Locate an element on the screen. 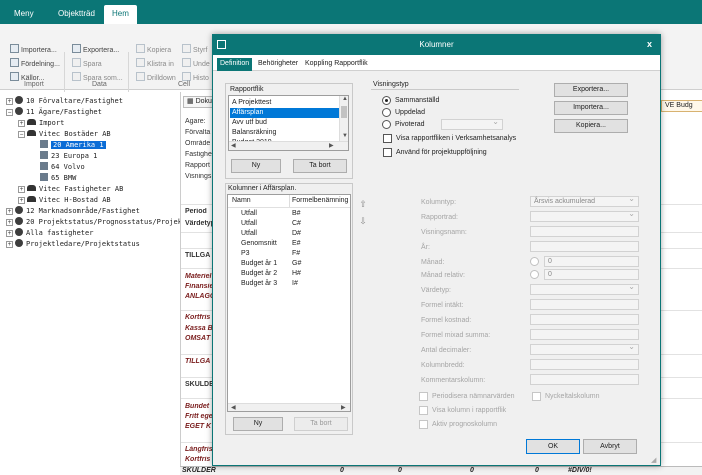 The height and width of the screenshot is (475, 702). unde-button: Unde is located at coordinates (196, 64).